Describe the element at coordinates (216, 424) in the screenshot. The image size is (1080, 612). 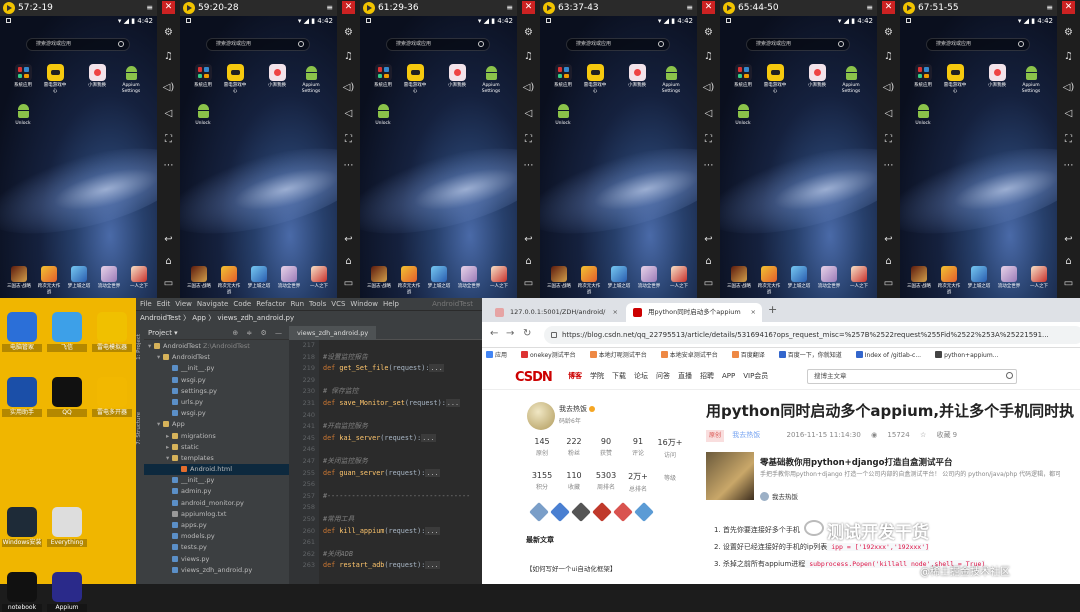
I see `tree-item: ▾ App` at that location.